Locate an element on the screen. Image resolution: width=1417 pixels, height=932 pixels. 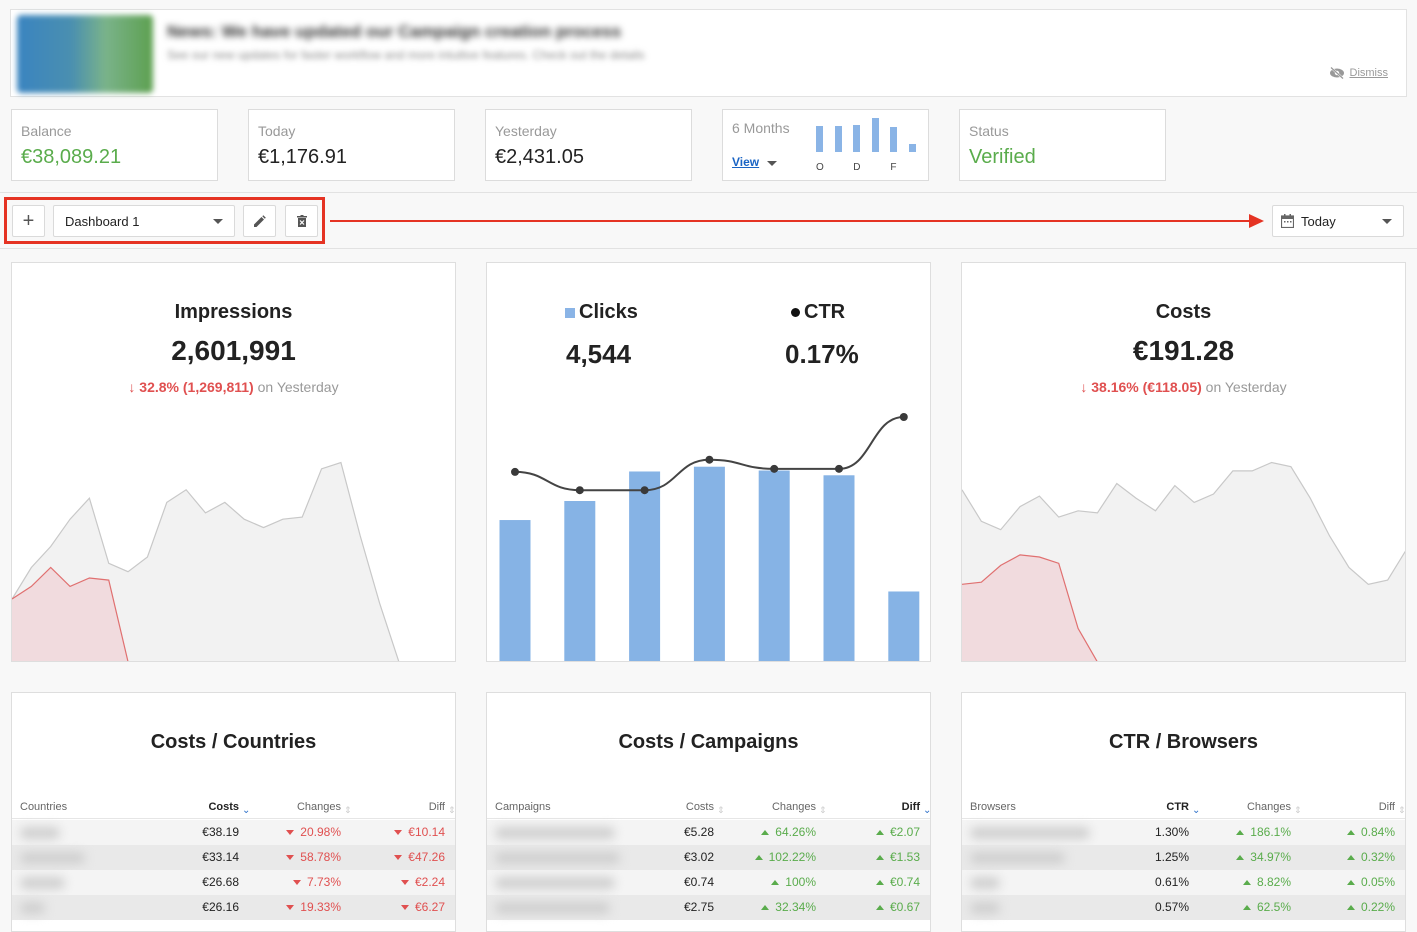
table-row: €26.16 19.33% €6.27 is located at coordinates (233, 907).